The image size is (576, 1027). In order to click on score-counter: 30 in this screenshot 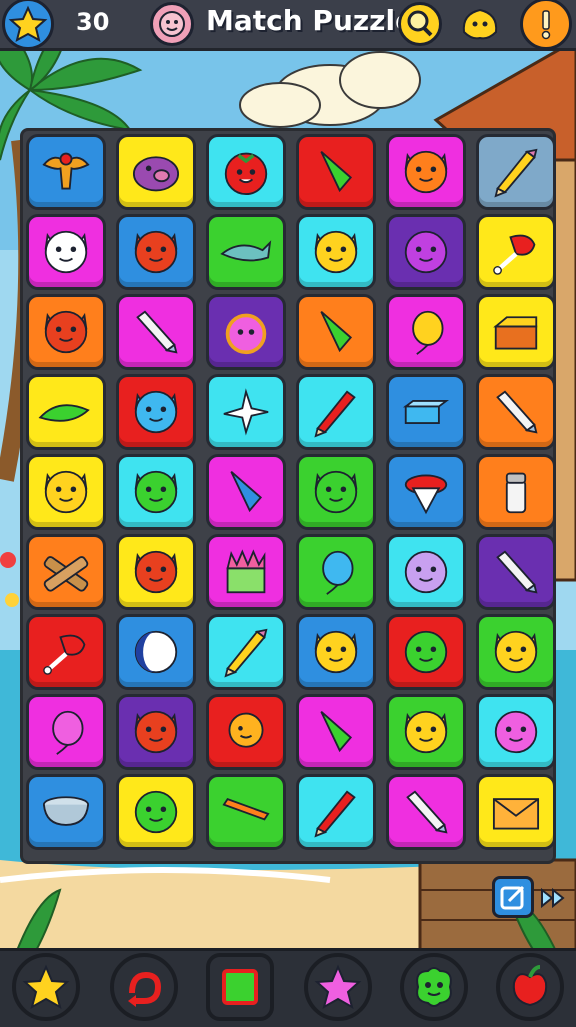, I will do `click(93, 22)`.